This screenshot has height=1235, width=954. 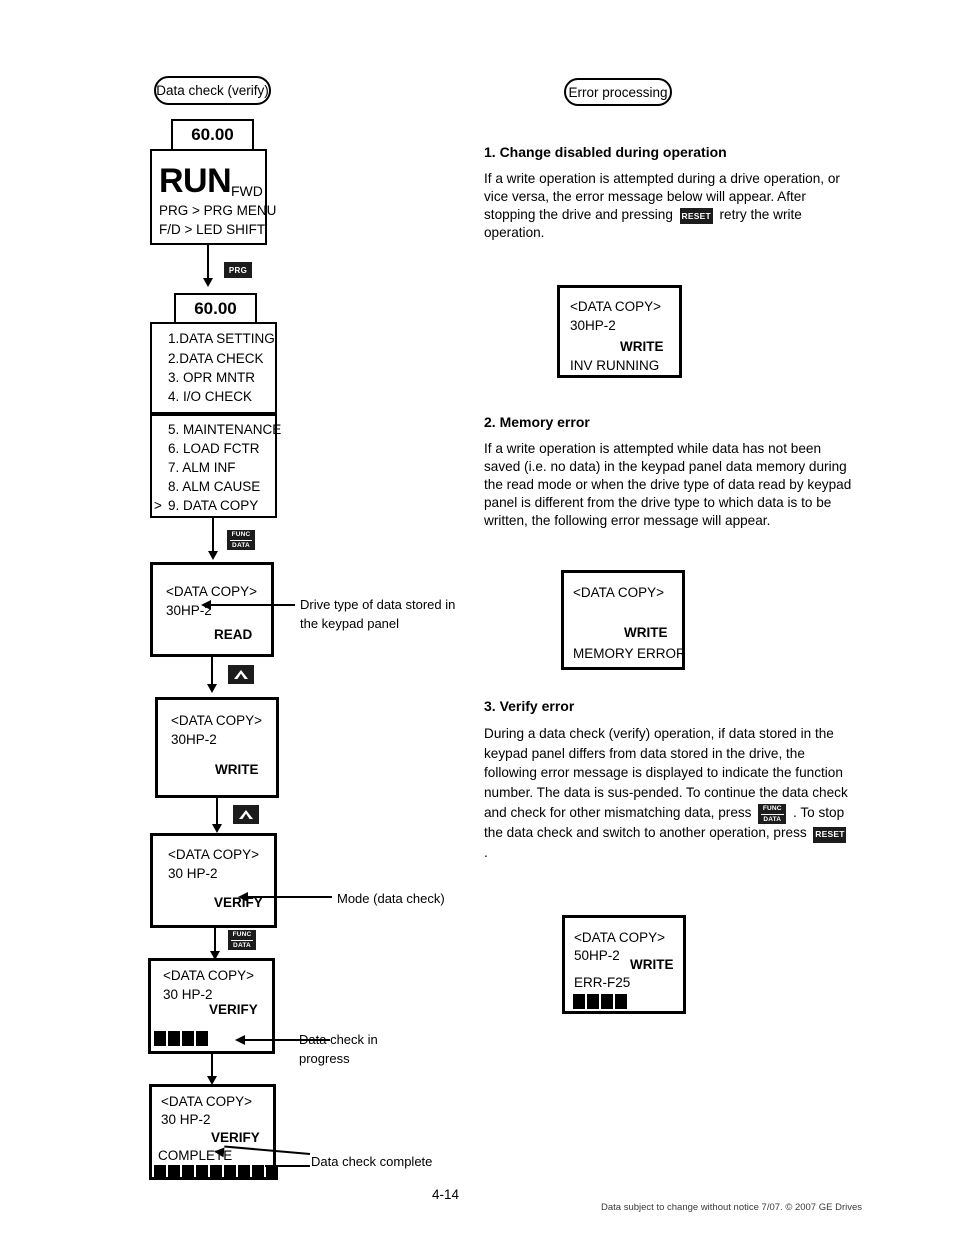 I want to click on key-func-data-chip-1: FUNC DATA, so click(x=241, y=540).